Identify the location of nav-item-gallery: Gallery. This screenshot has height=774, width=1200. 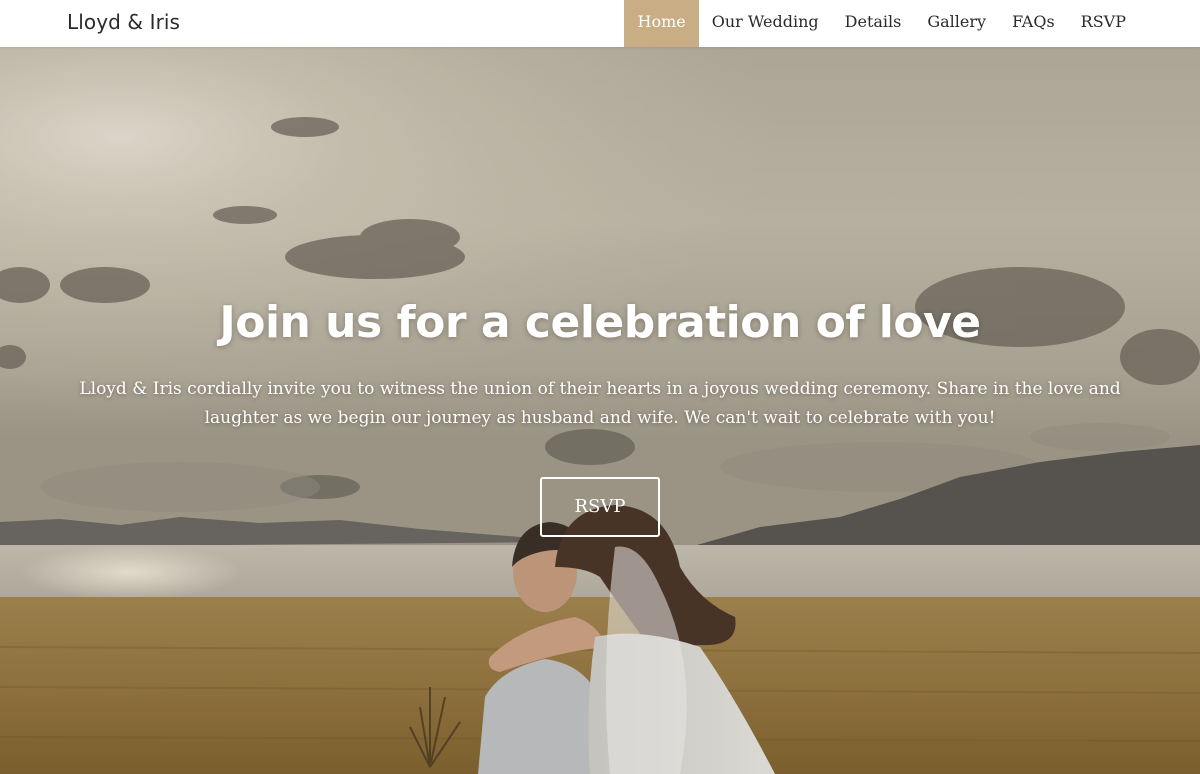
(956, 23).